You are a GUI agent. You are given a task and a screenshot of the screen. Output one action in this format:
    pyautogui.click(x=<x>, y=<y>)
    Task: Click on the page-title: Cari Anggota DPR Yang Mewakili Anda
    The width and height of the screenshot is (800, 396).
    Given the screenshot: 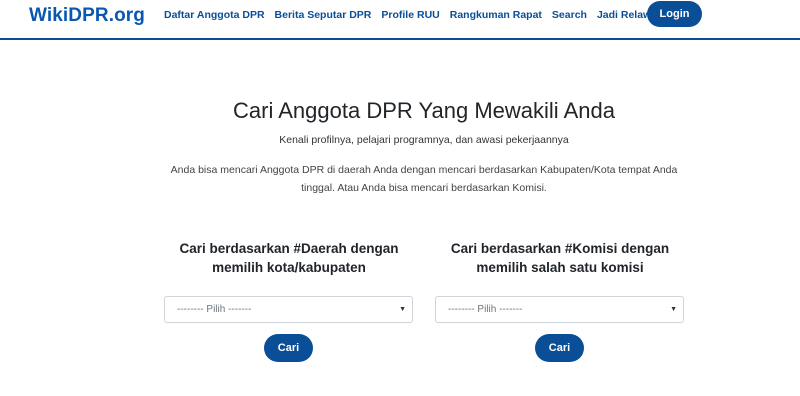 What is the action you would take?
    pyautogui.click(x=424, y=110)
    